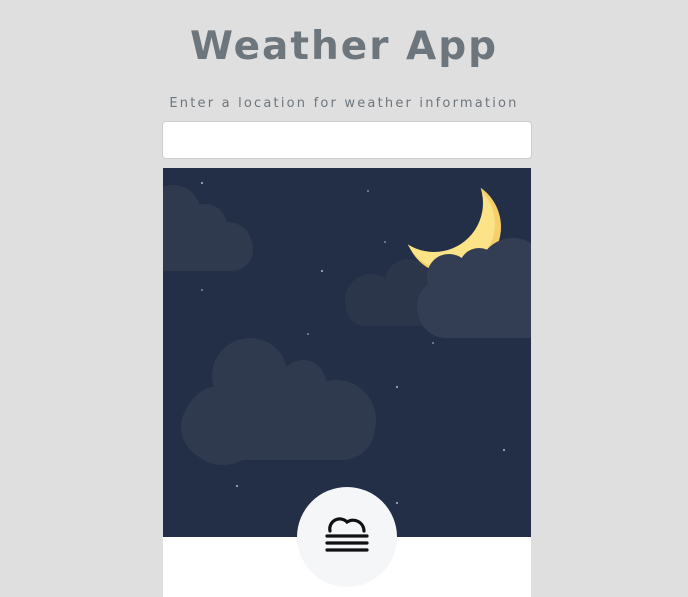 Image resolution: width=688 pixels, height=597 pixels. I want to click on location-input, so click(347, 140).